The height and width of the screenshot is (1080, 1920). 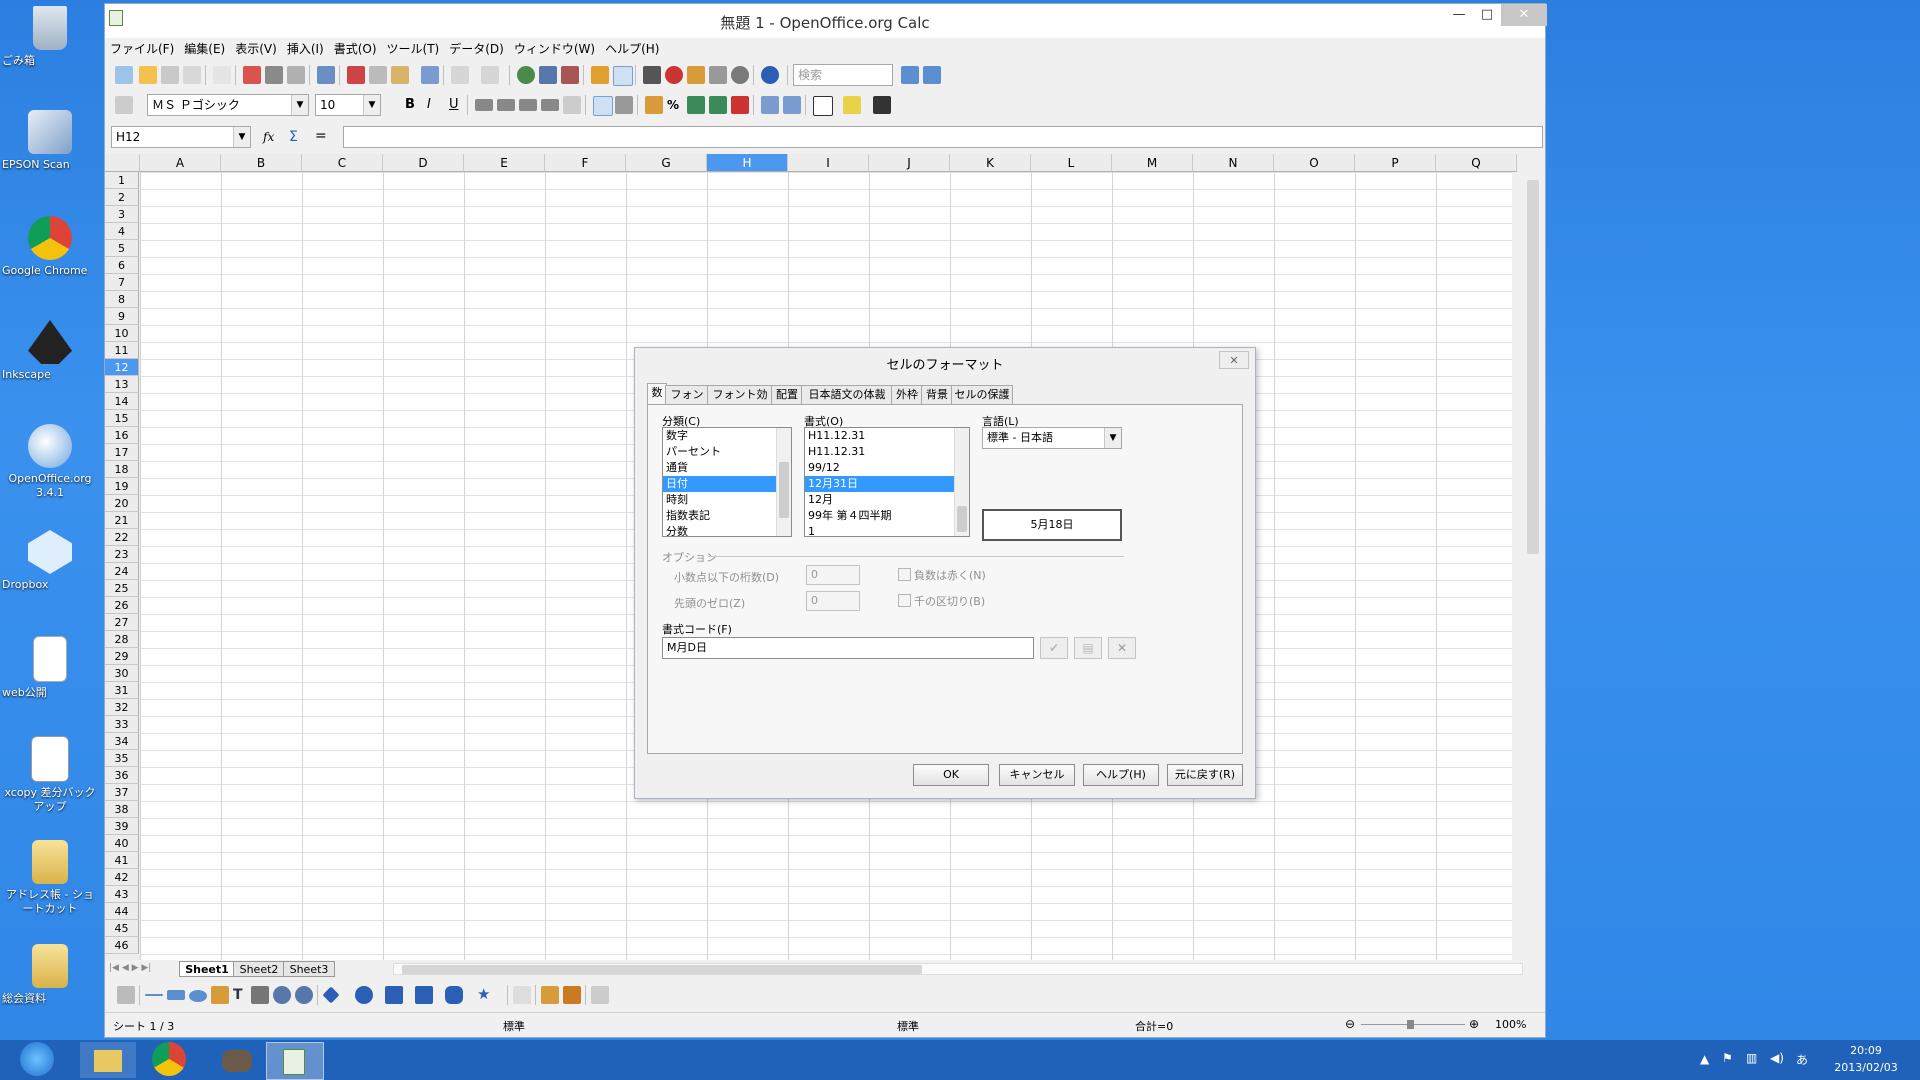 I want to click on row-header: 23, so click(x=122, y=554).